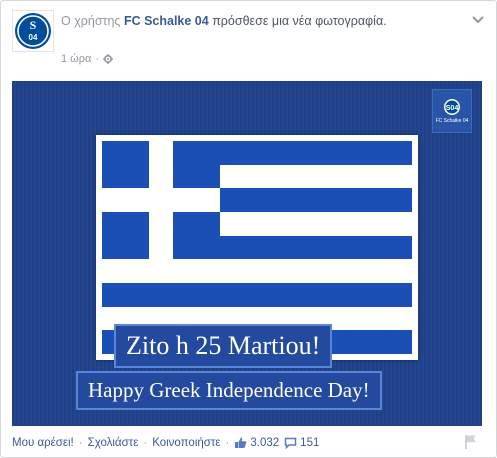 Image resolution: width=497 pixels, height=458 pixels. I want to click on badge-text: FC Schalke 04, so click(452, 121).